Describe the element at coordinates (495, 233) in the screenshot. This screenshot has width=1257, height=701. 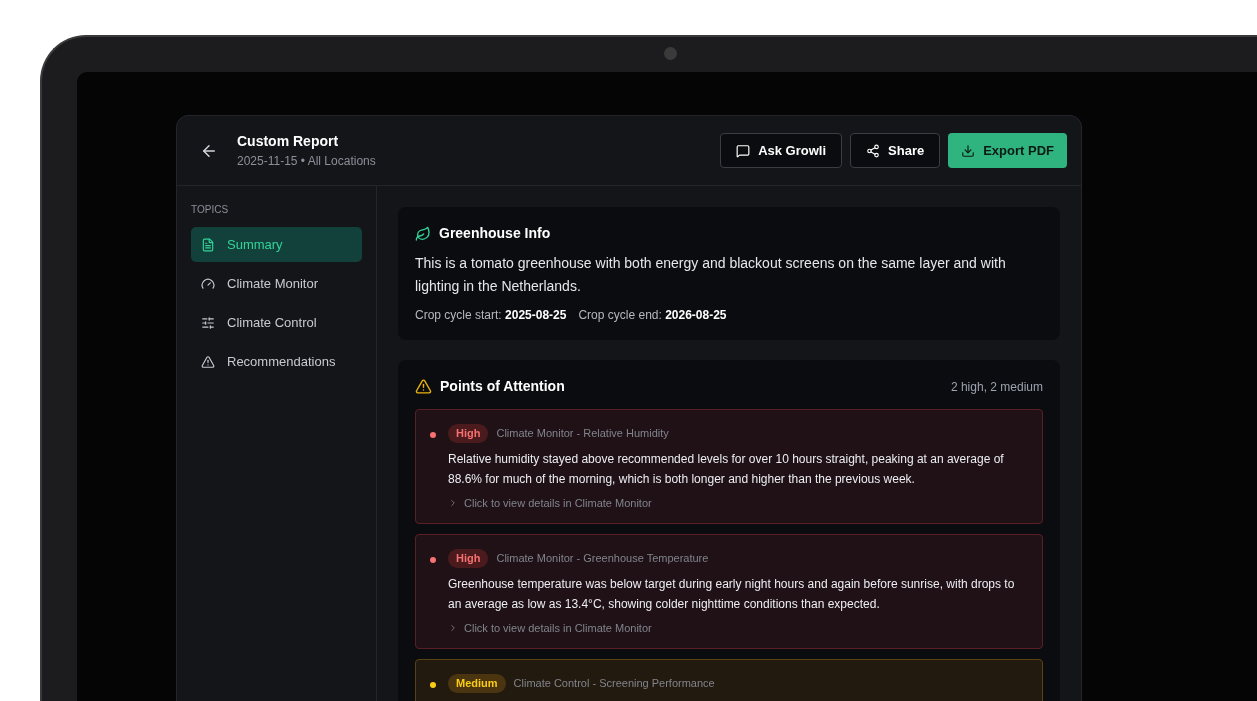
I see `card-title: Greenhouse Info` at that location.